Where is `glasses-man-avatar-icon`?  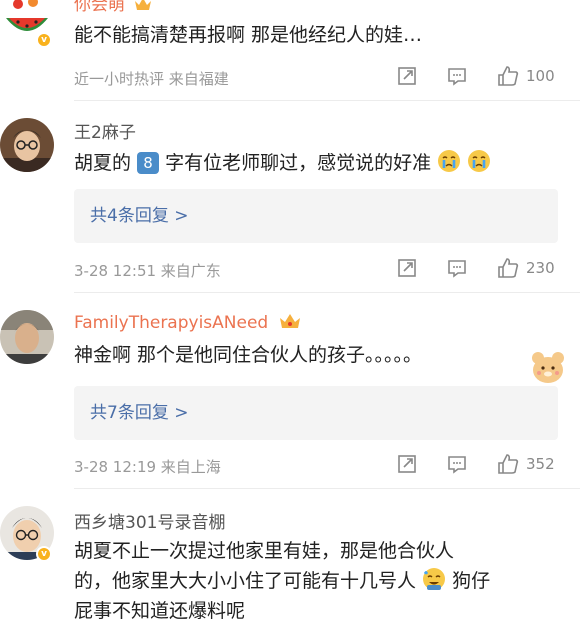
glasses-man-avatar-icon is located at coordinates (27, 145).